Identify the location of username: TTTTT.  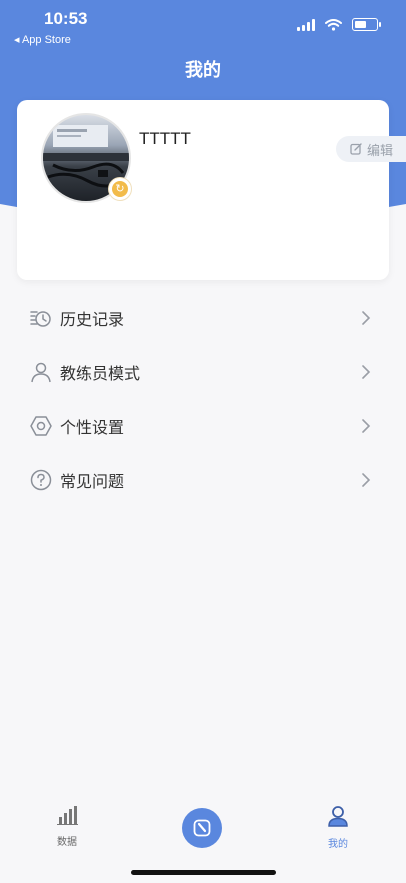
(165, 138).